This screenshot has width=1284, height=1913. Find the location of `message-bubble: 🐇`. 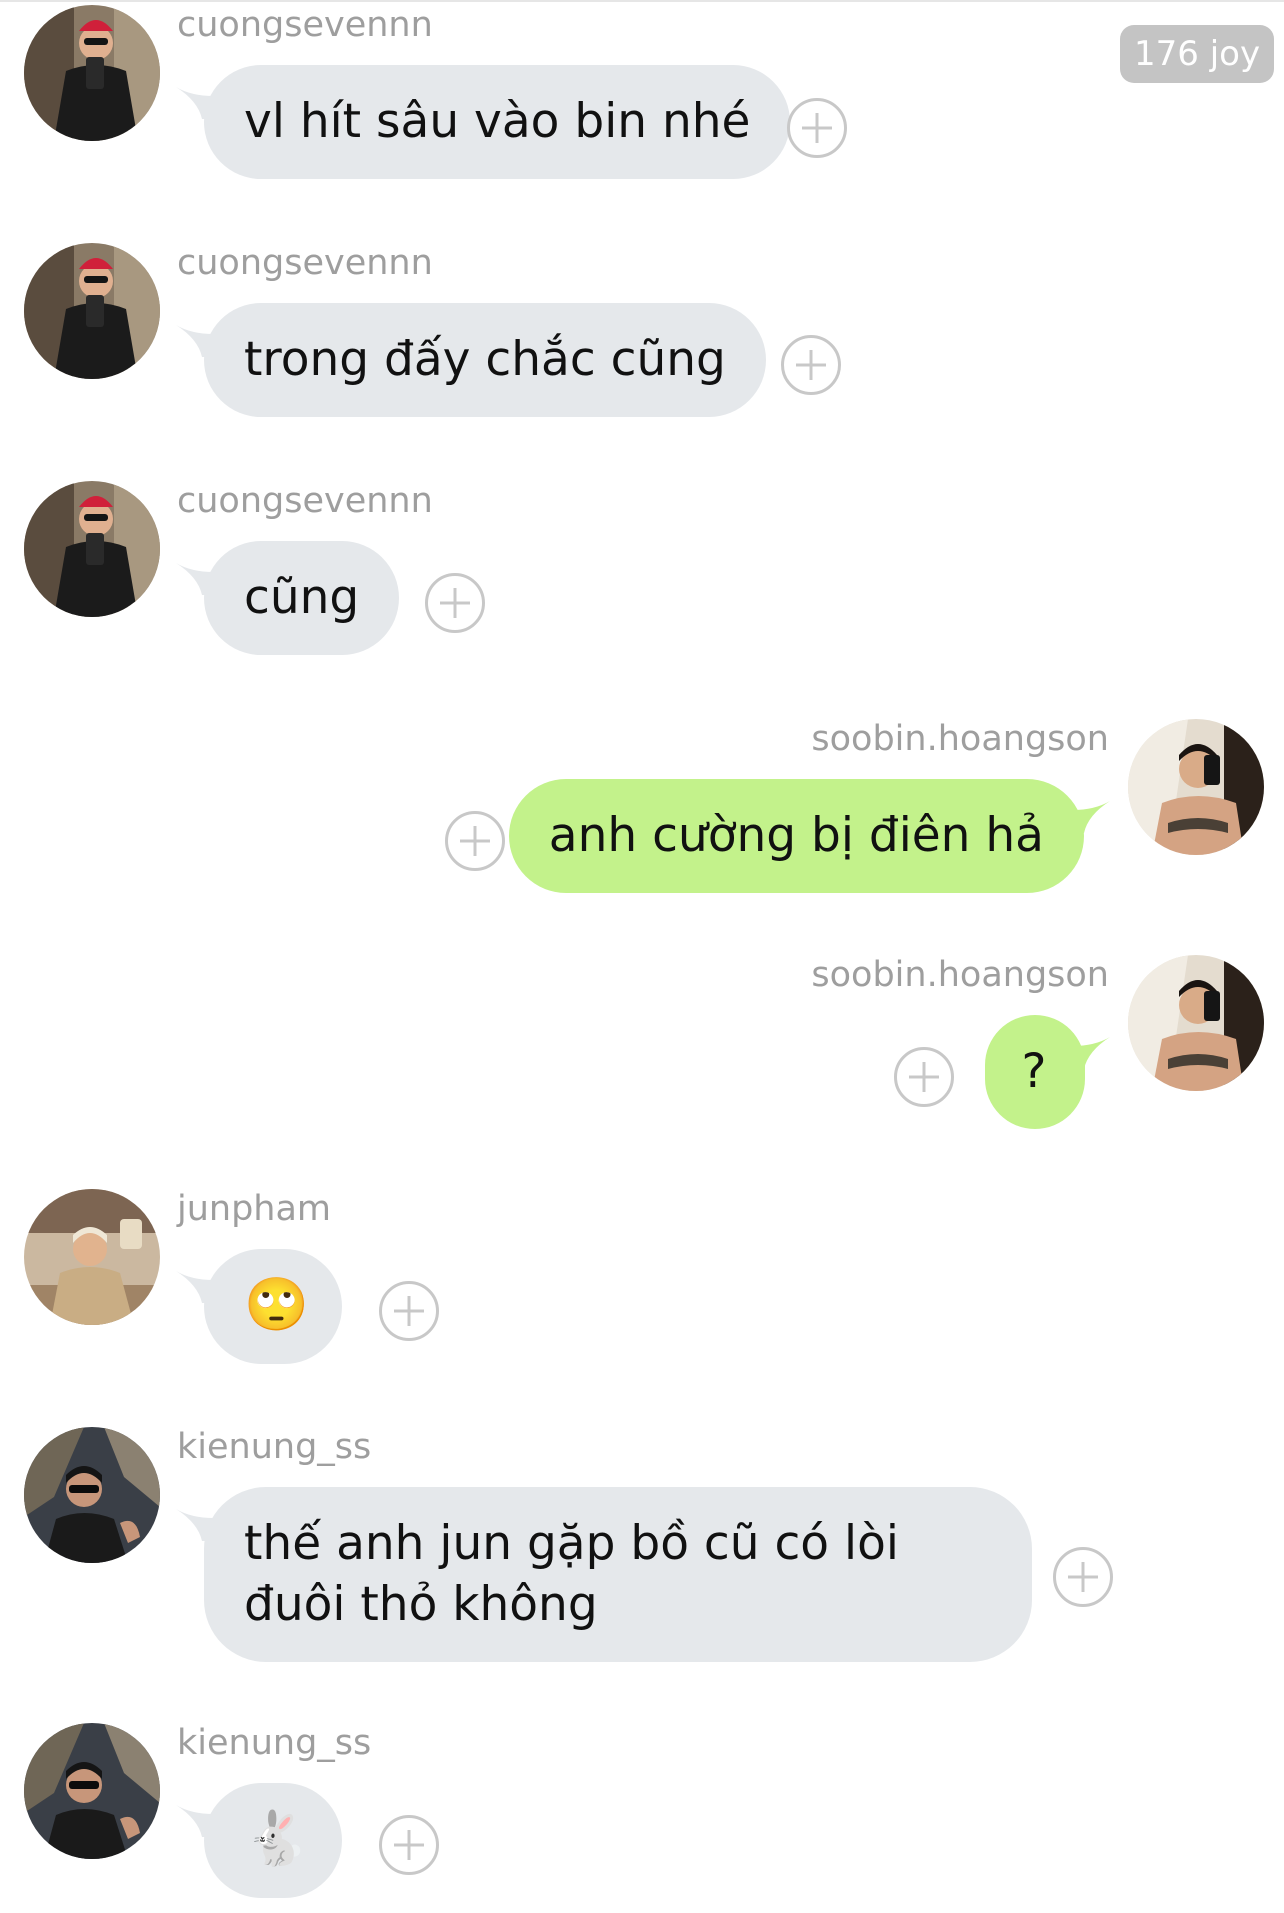

message-bubble: 🐇 is located at coordinates (273, 1840).